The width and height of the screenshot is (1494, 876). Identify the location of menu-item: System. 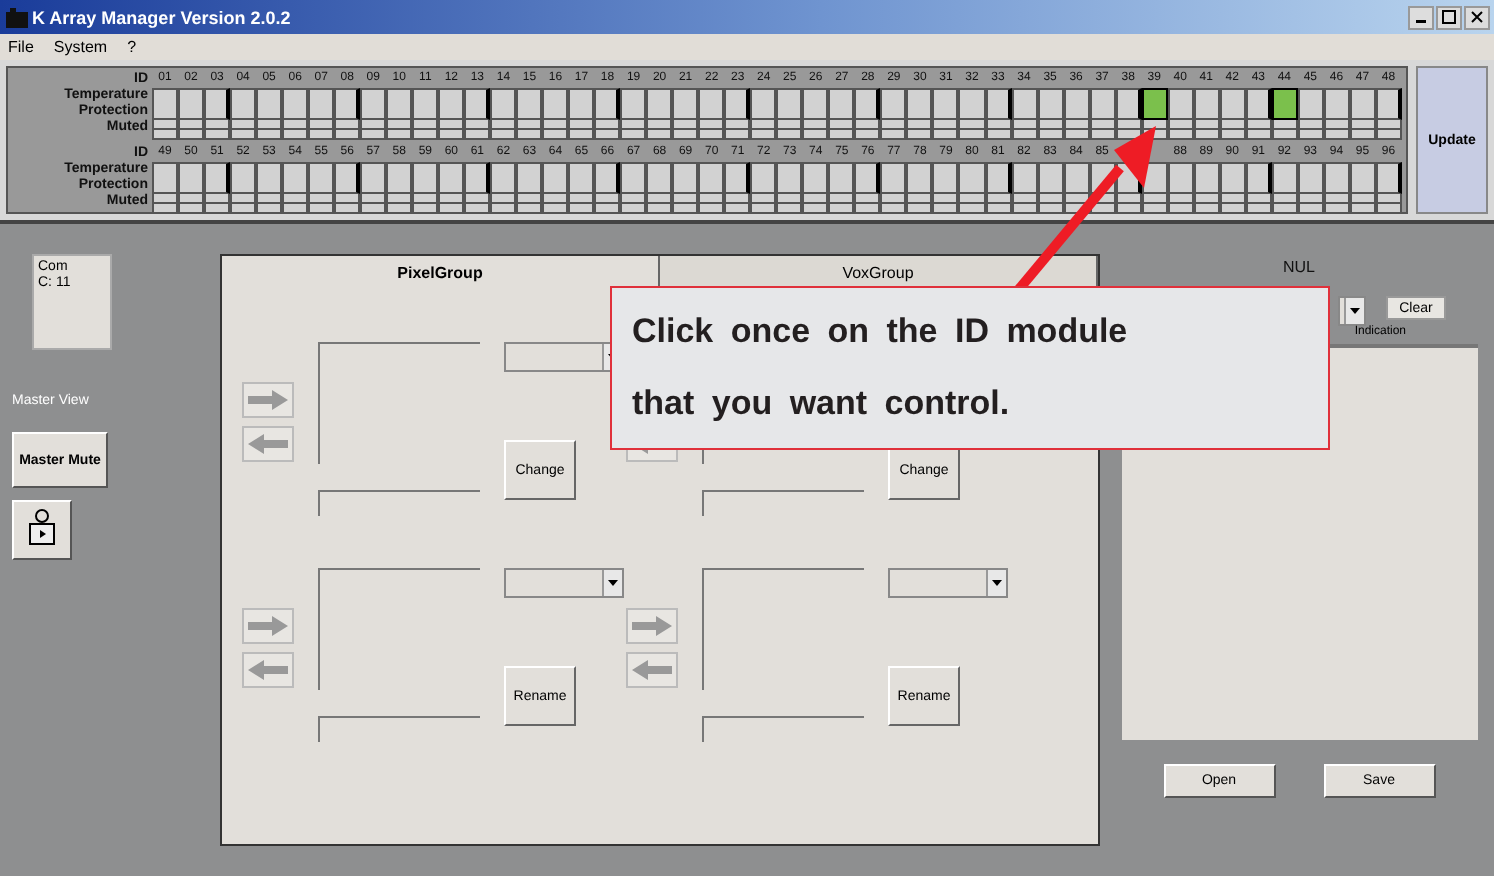
(80, 47).